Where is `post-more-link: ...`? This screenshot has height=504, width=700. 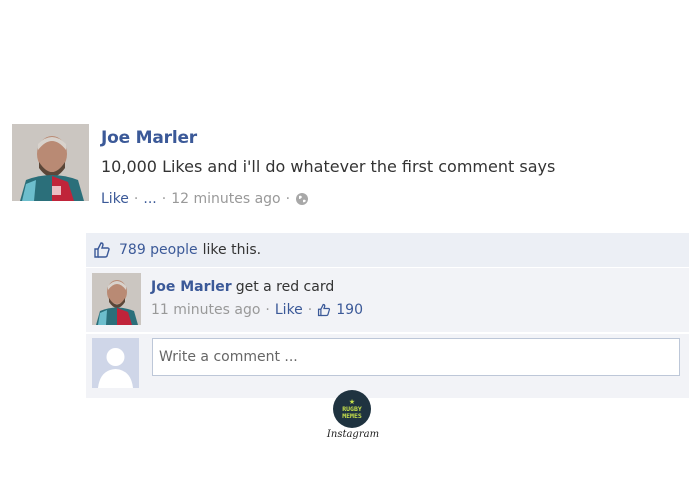 post-more-link: ... is located at coordinates (149, 199).